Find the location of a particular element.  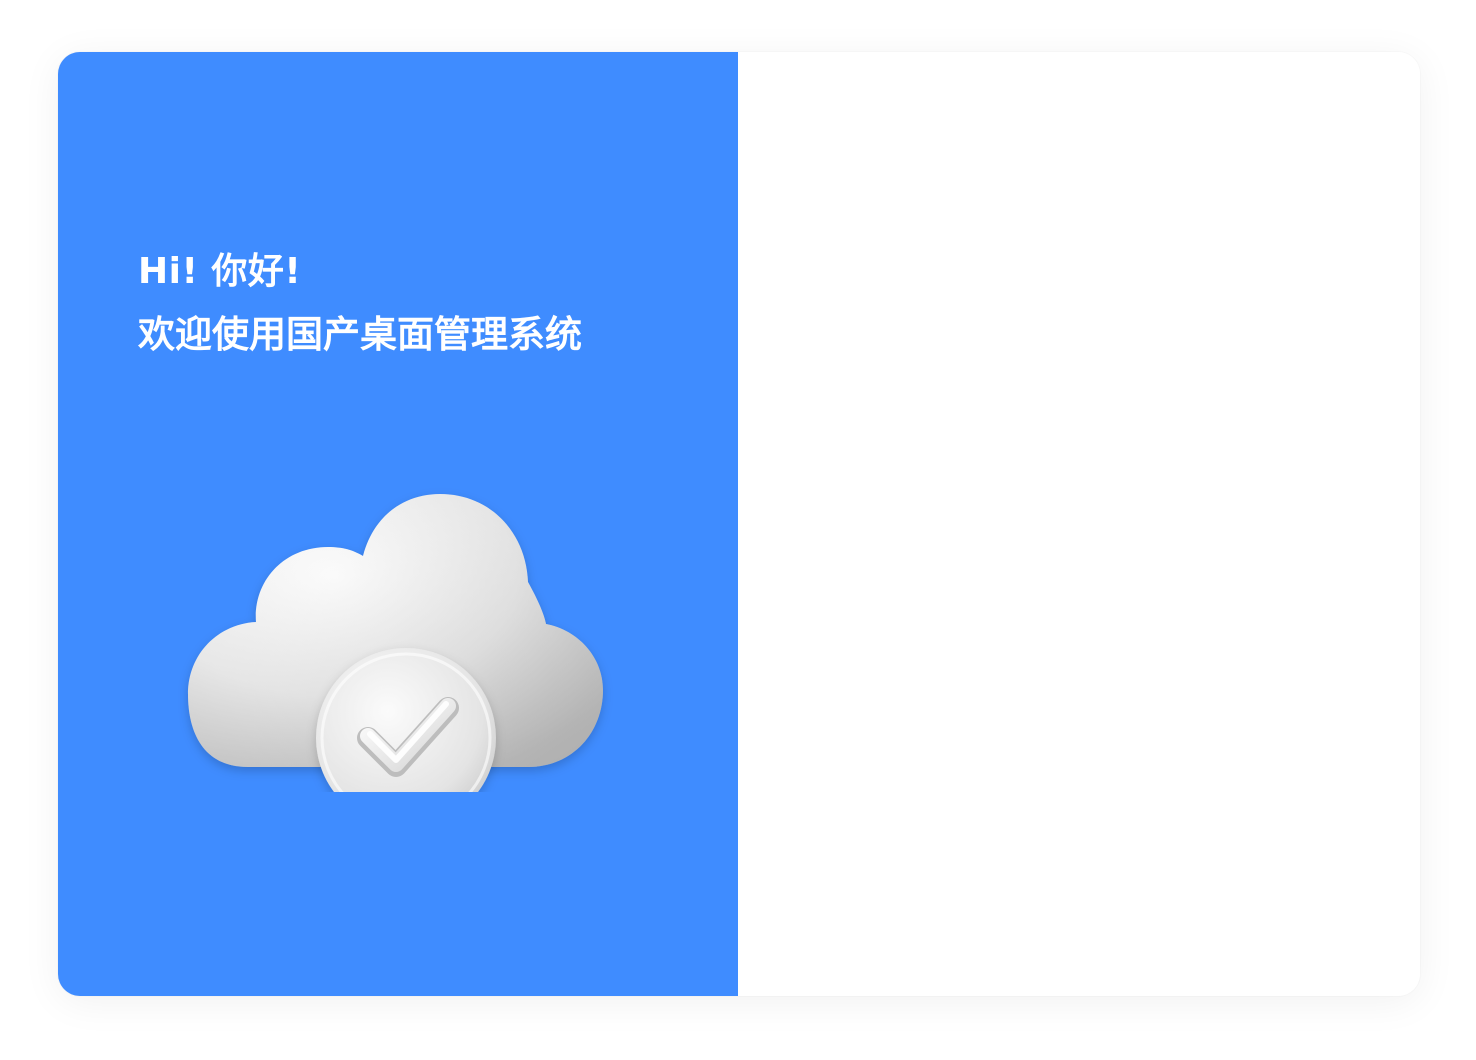

greeting-text: Hi! 你好! is located at coordinates (220, 271).